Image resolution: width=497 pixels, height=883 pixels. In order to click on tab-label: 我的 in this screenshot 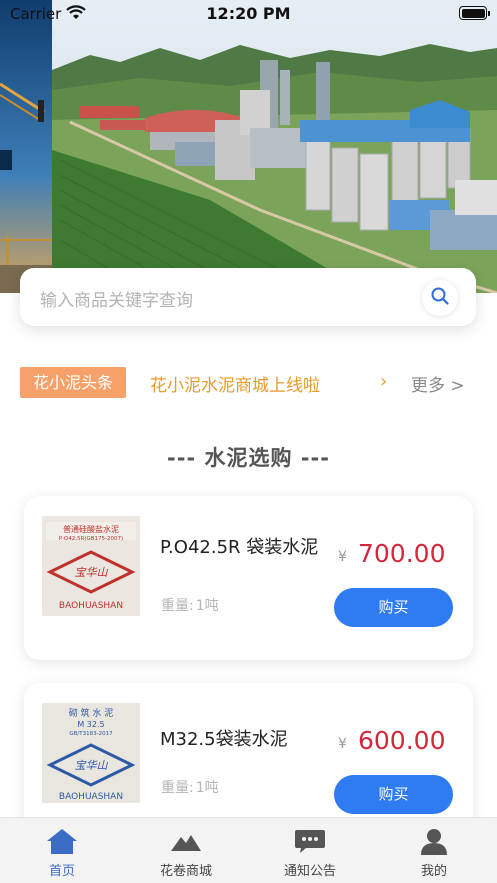, I will do `click(433, 871)`.